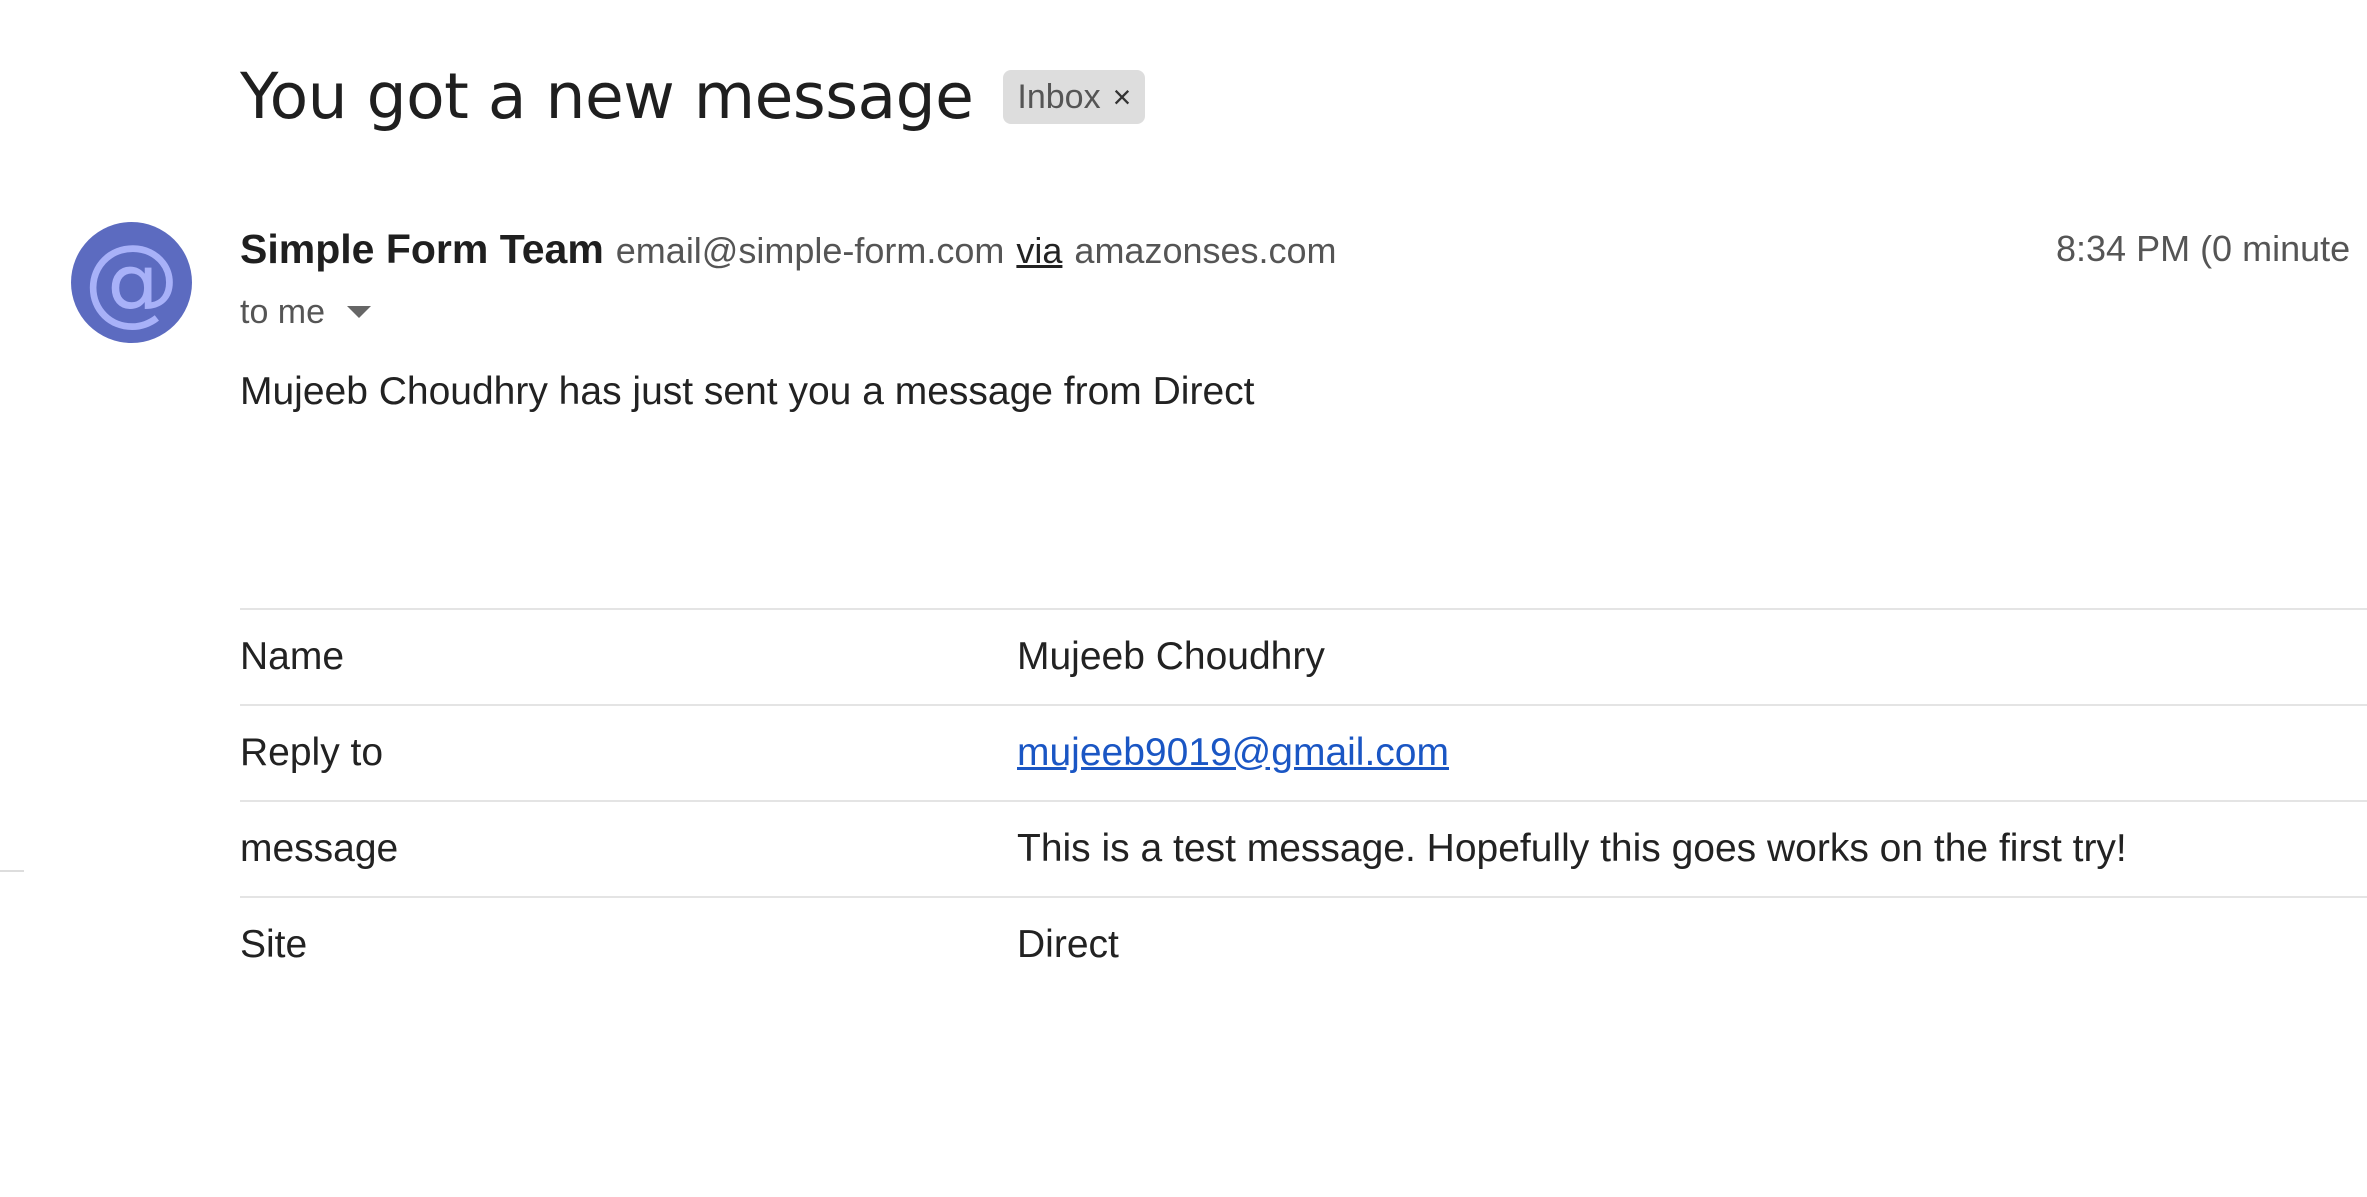 Image resolution: width=2367 pixels, height=1197 pixels. I want to click on table-row: Name Mujeeb Choudhry, so click(1303, 658).